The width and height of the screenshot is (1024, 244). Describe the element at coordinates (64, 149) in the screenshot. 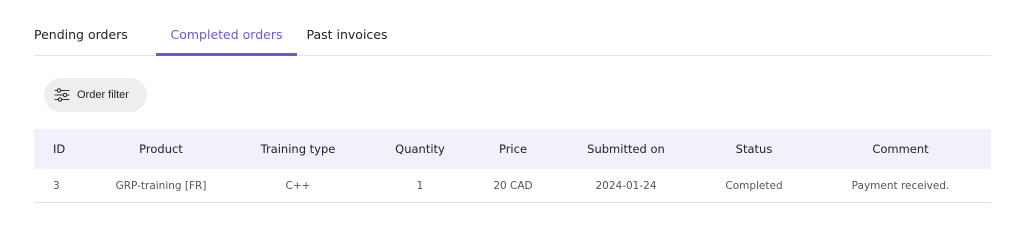

I see `column-header-id: ID` at that location.